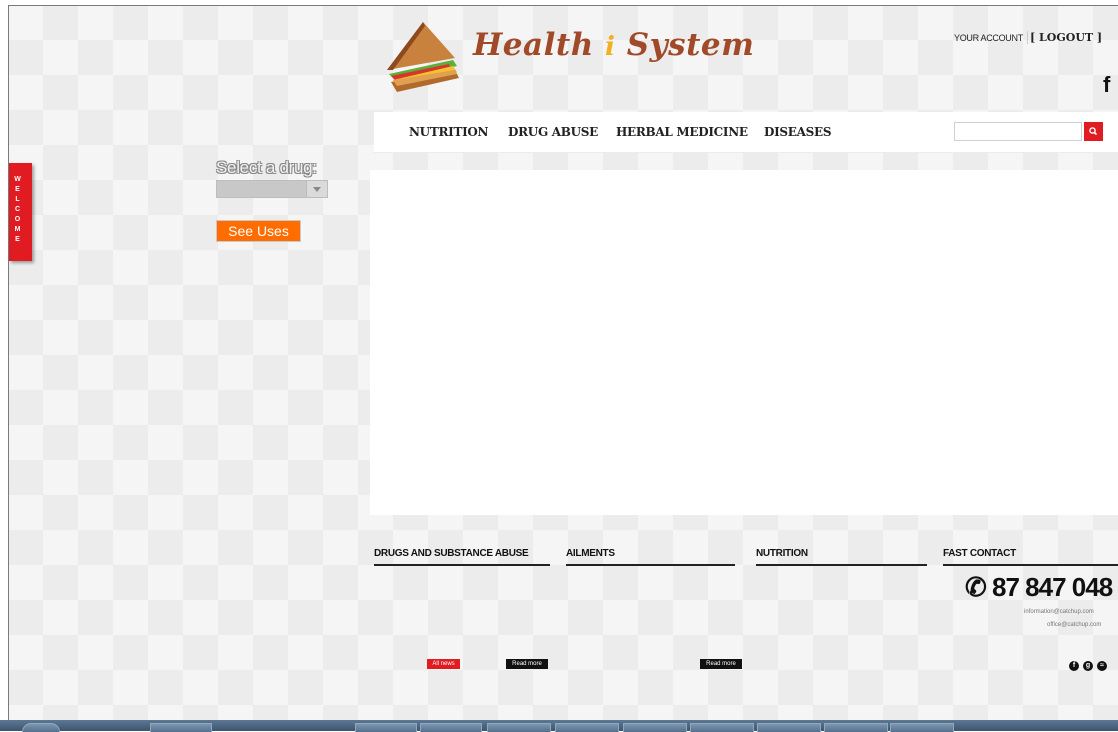 The height and width of the screenshot is (732, 1118). I want to click on window-edge, so click(4, 365).